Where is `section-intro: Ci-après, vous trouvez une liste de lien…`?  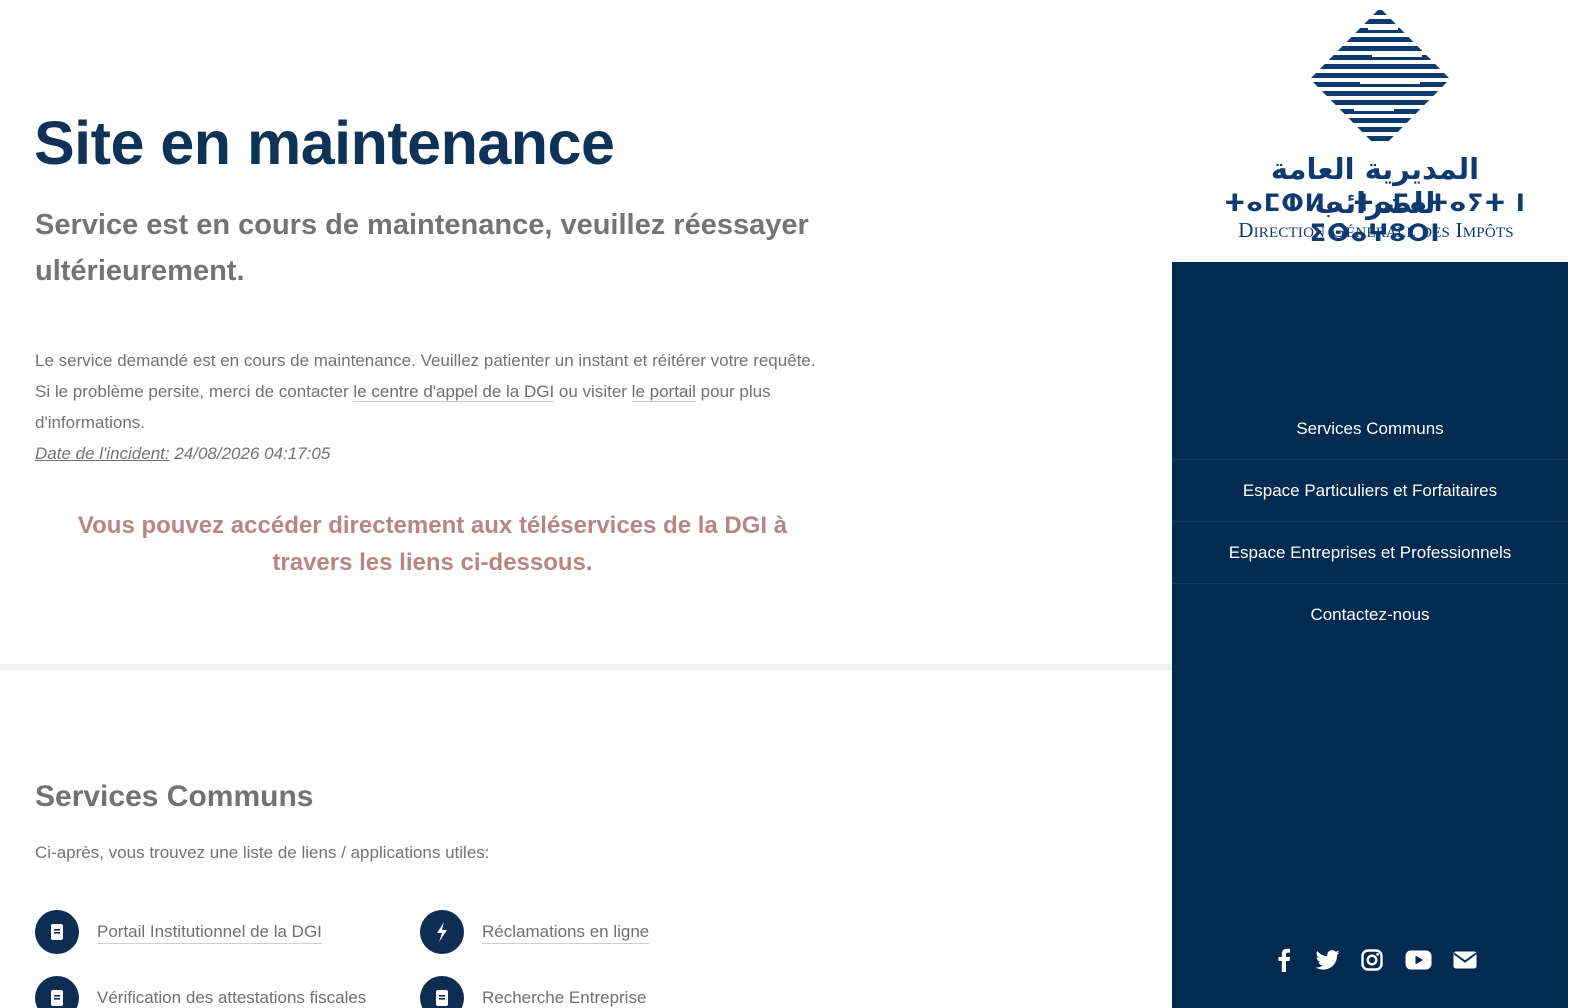 section-intro: Ci-après, vous trouvez une liste de lien… is located at coordinates (262, 852).